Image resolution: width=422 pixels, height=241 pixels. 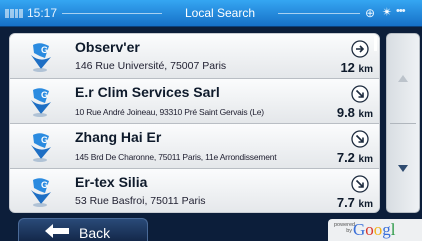 I want to click on powered-by-google: powered by Googl, so click(x=375, y=230).